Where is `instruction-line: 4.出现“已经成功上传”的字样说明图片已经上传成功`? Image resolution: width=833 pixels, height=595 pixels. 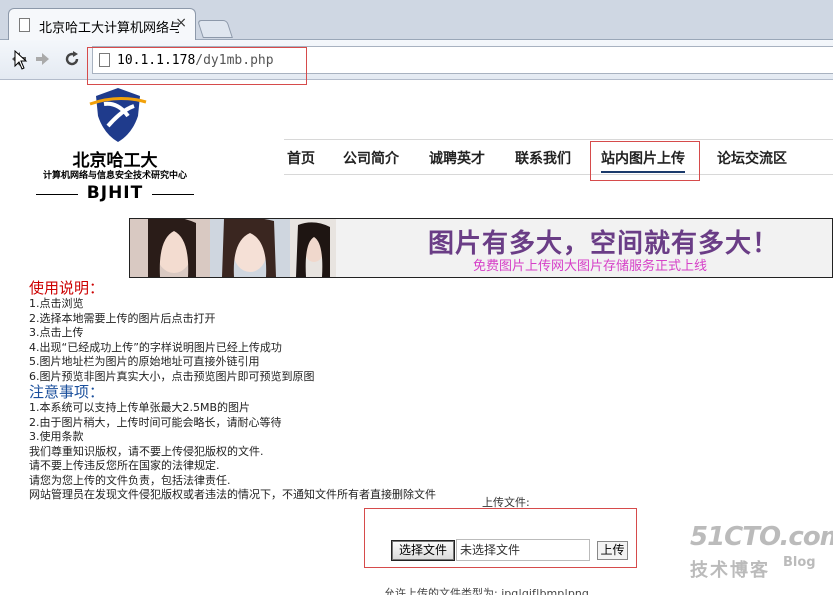
instruction-line: 4.出现“已经成功上传”的字样说明图片已经上传成功 is located at coordinates (155, 347).